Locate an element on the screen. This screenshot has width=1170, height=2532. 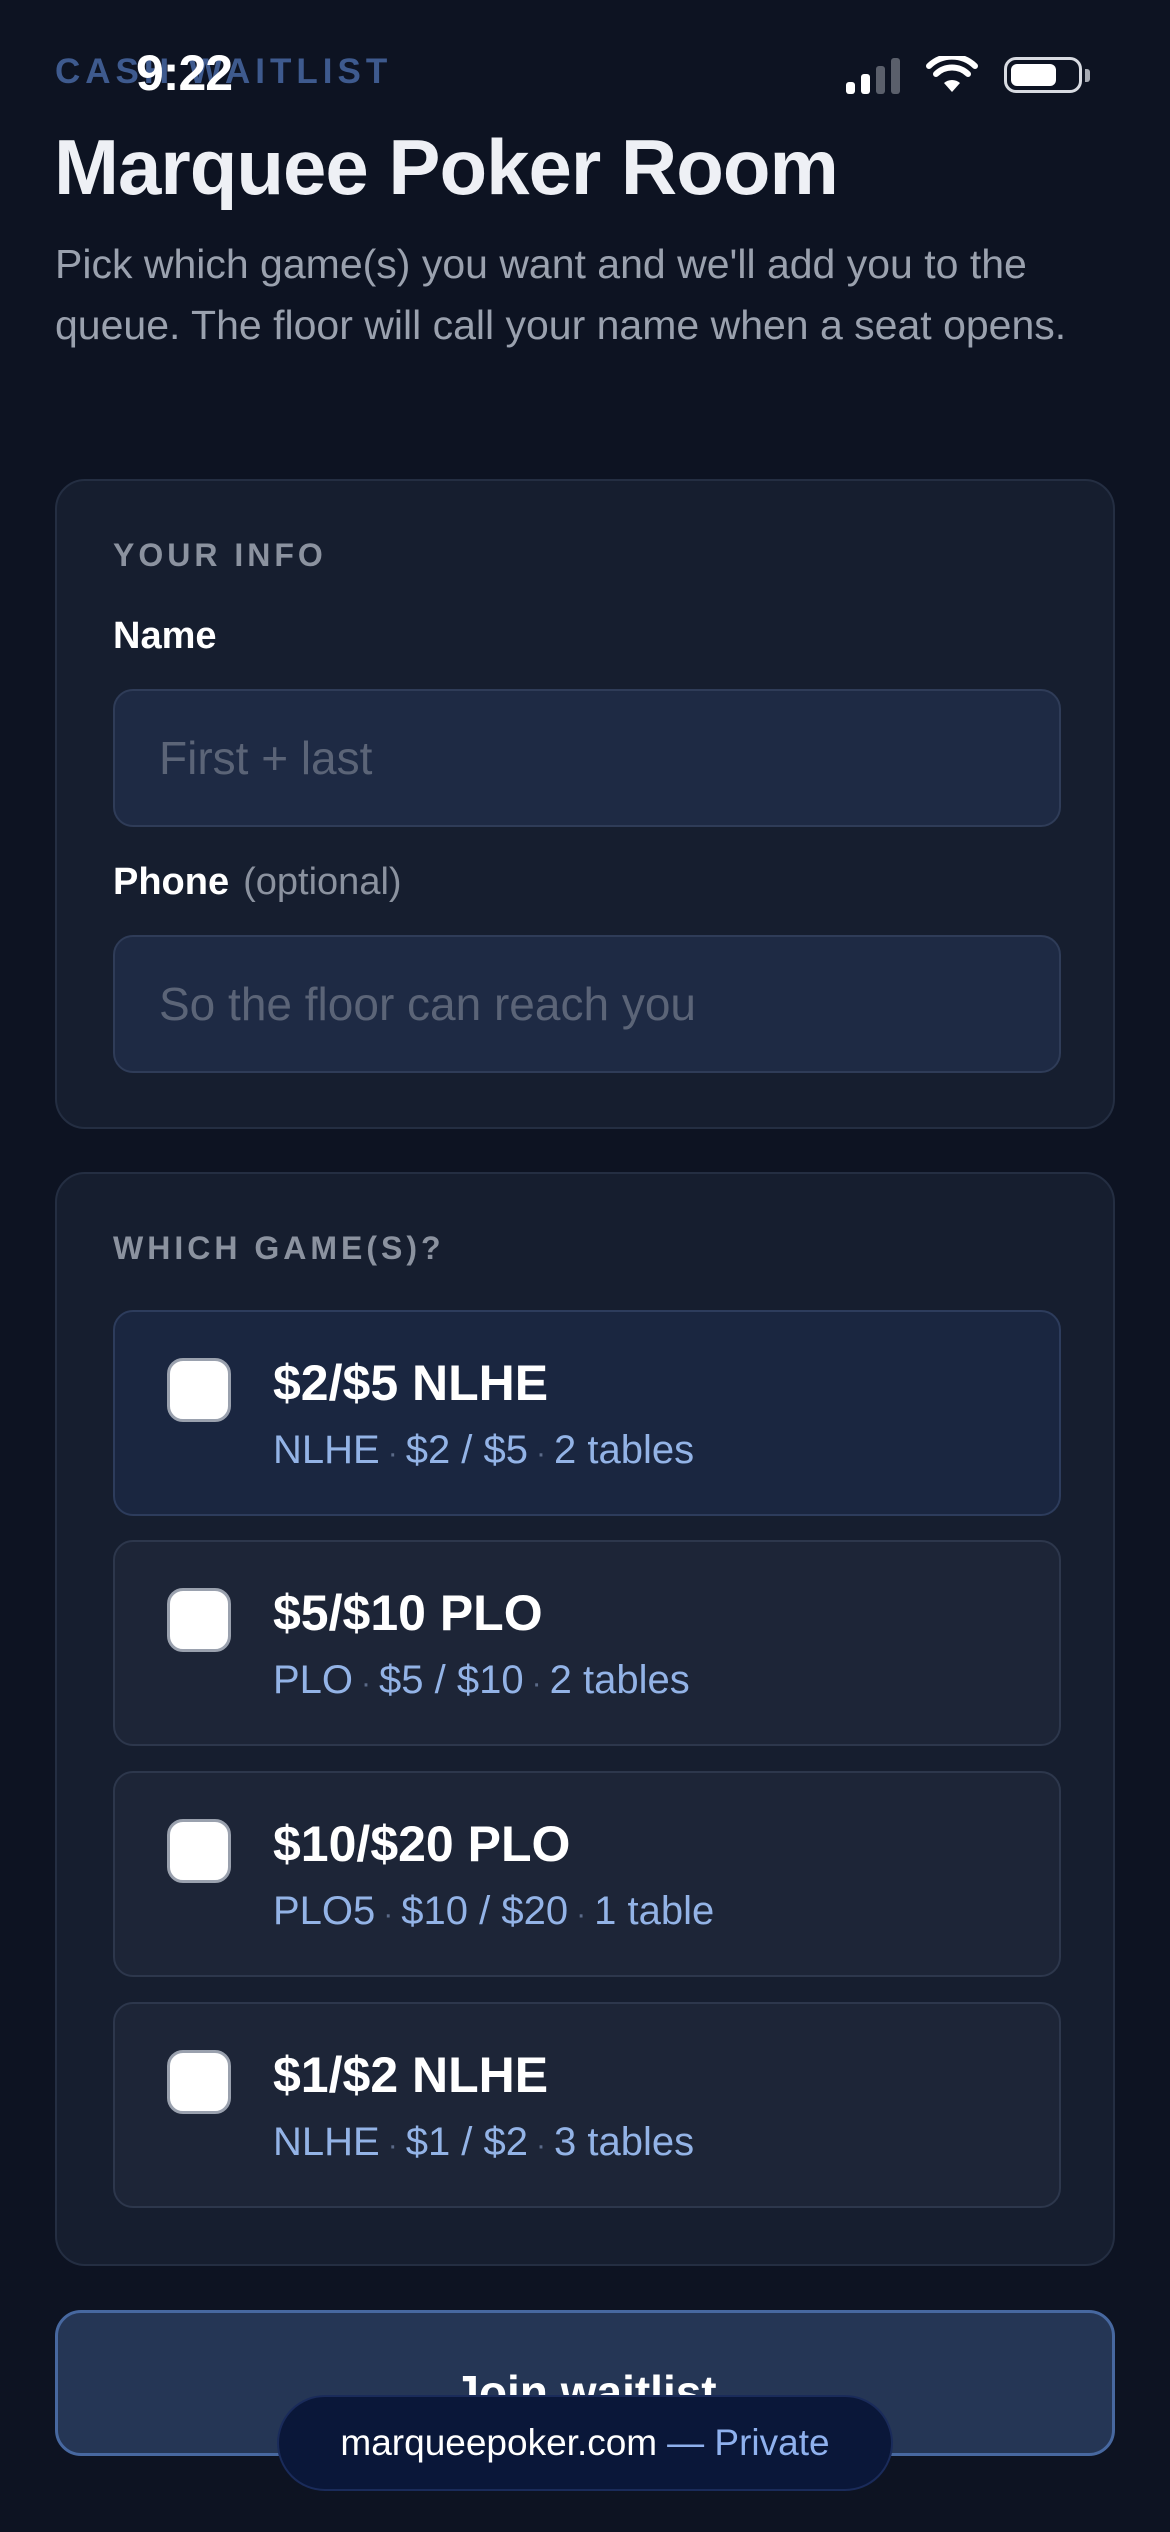
games-heading: WHICH GAME(S)? is located at coordinates (279, 1248).